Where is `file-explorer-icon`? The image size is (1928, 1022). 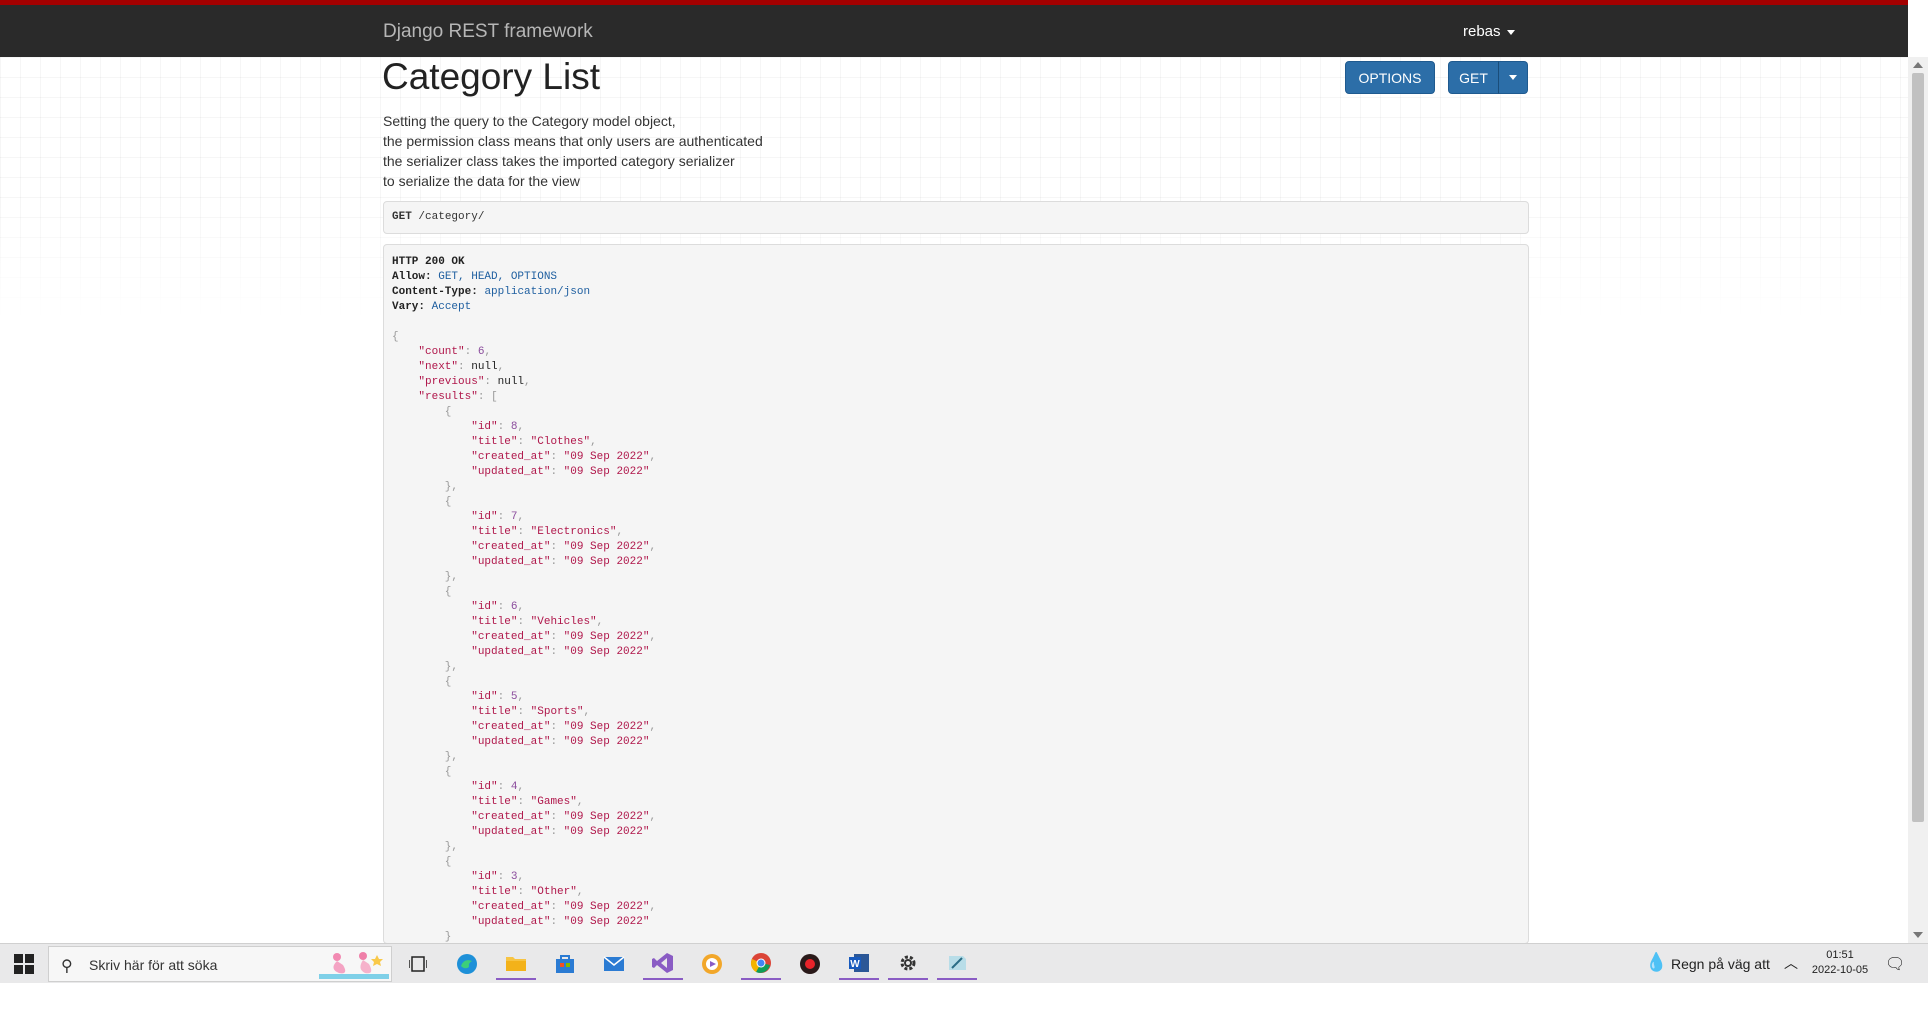
file-explorer-icon is located at coordinates (516, 964).